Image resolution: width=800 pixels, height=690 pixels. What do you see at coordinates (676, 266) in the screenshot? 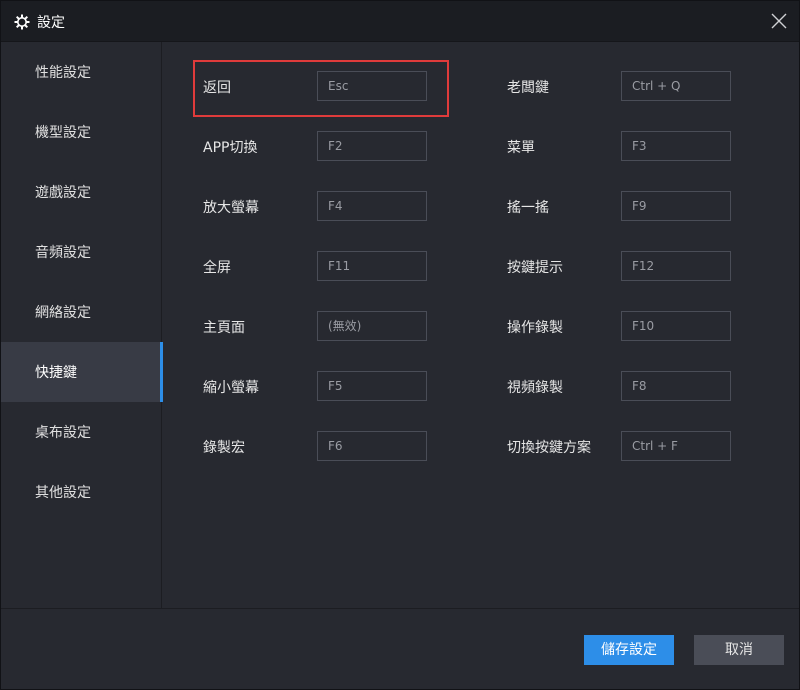
I see `shortcut-input-key-hints: F12` at bounding box center [676, 266].